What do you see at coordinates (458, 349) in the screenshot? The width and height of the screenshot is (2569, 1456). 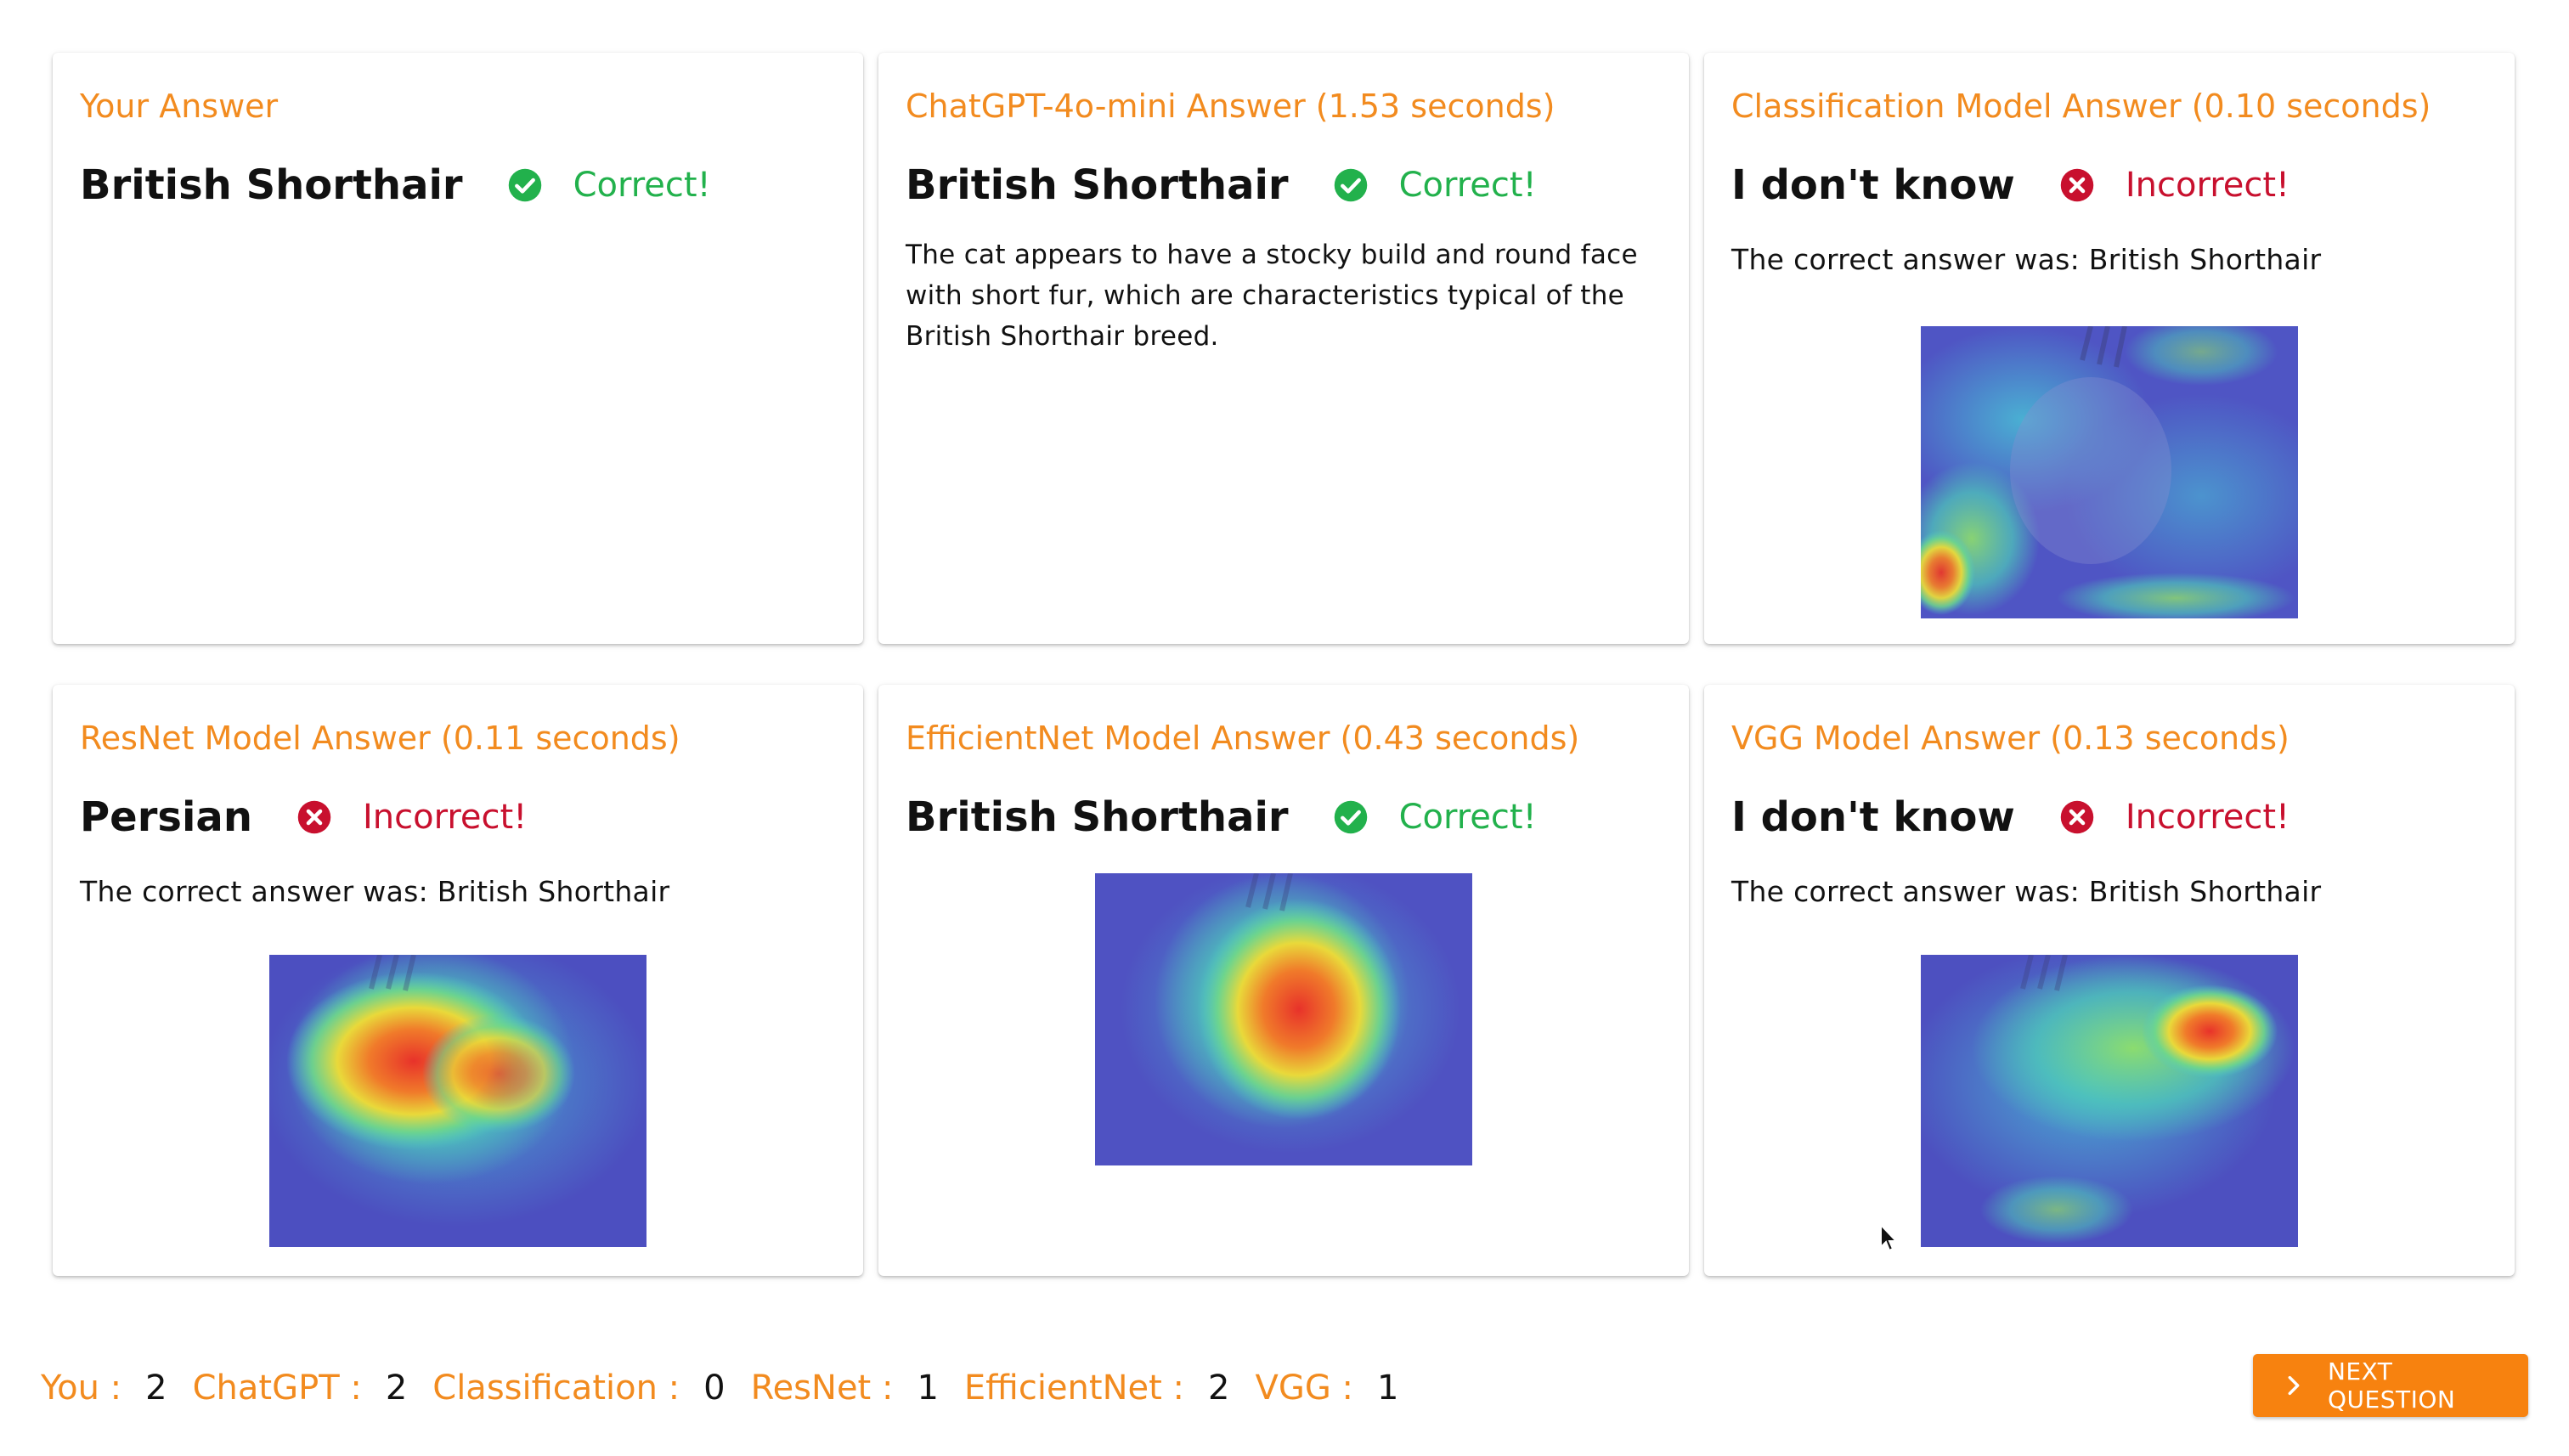 I see `your-answer-card: Your Answer British Shorthair Correct!` at bounding box center [458, 349].